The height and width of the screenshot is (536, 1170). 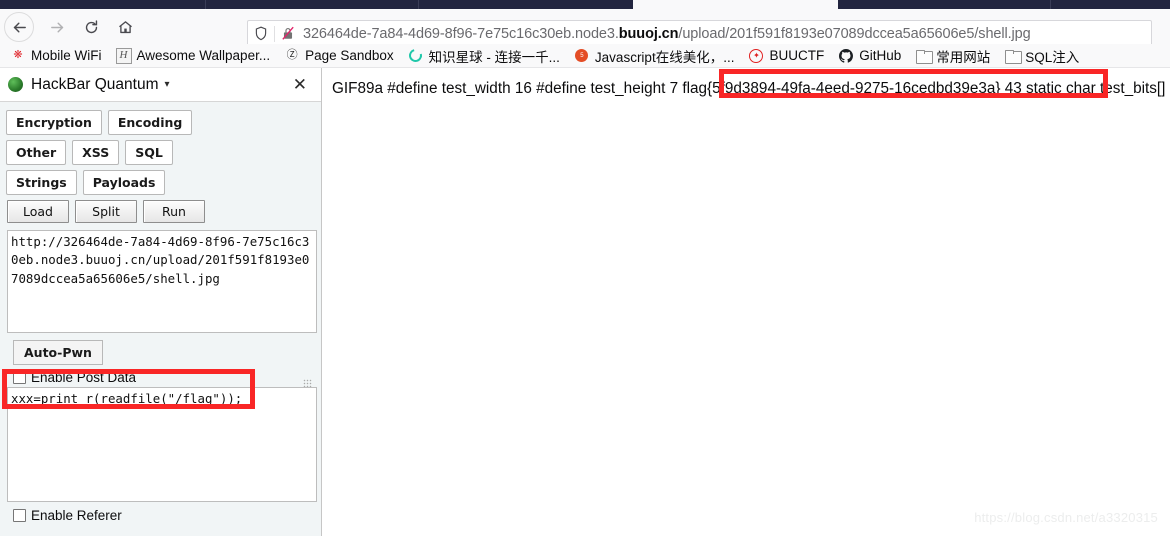 What do you see at coordinates (582, 56) in the screenshot?
I see `html5-icon: 5` at bounding box center [582, 56].